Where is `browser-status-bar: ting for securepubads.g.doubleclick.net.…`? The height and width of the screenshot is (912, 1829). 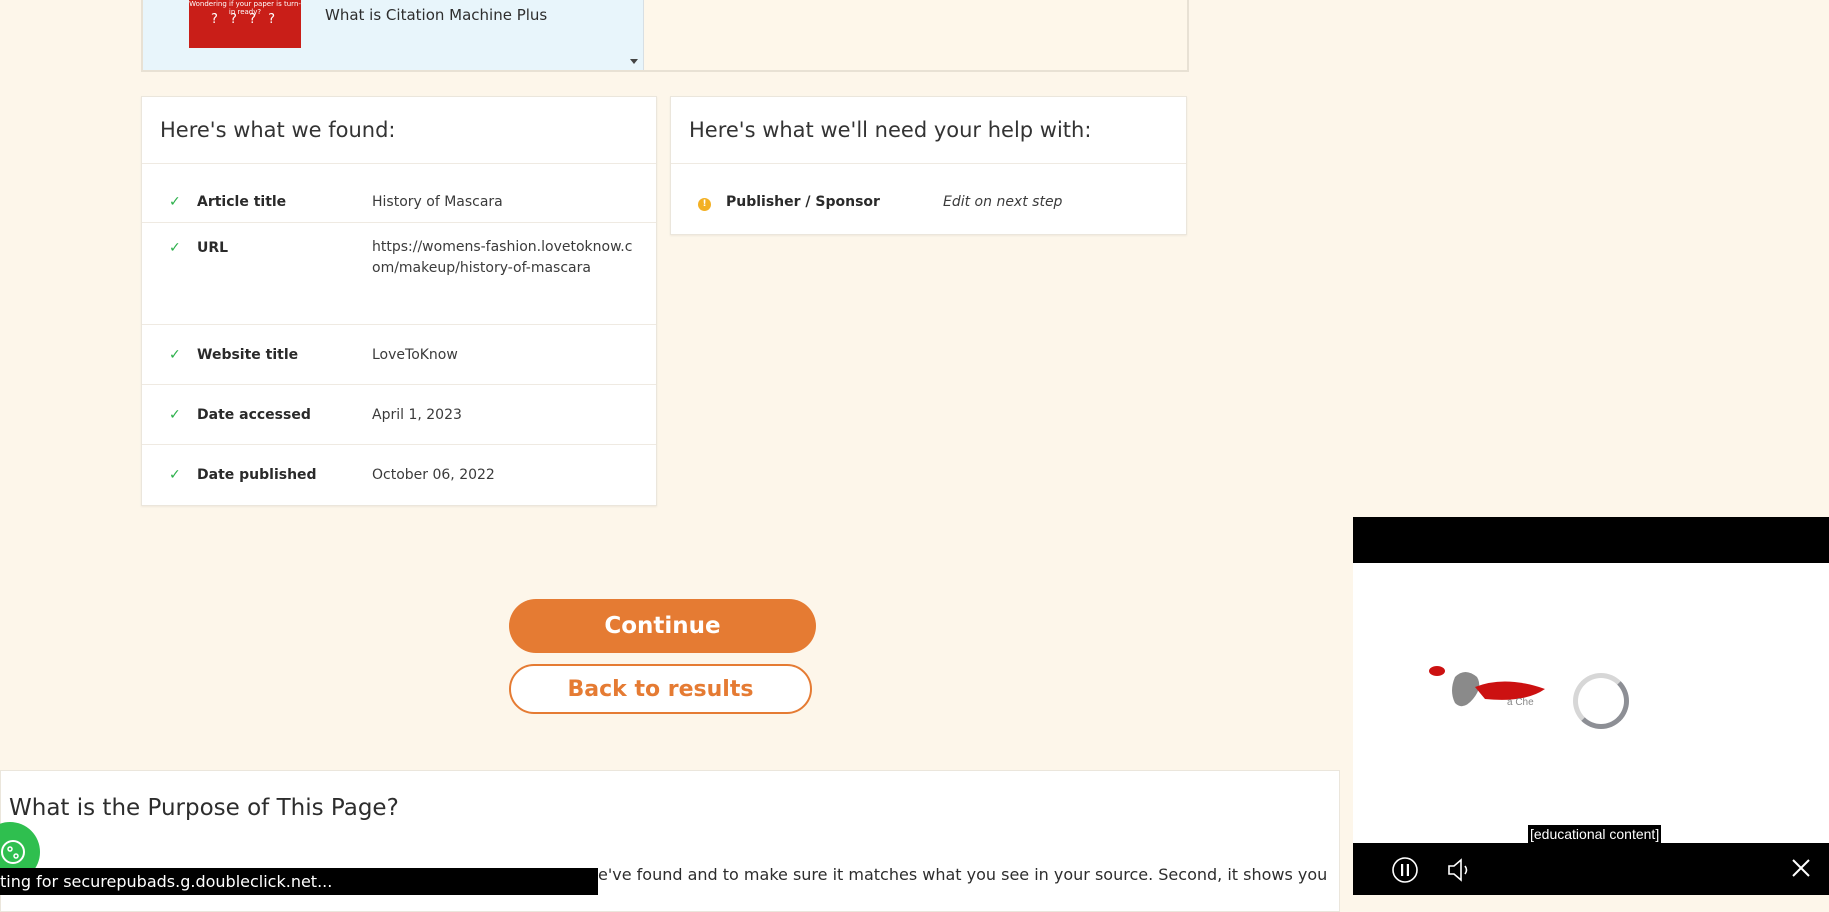
browser-status-bar: ting for securepubads.g.doubleclick.net.… is located at coordinates (299, 881).